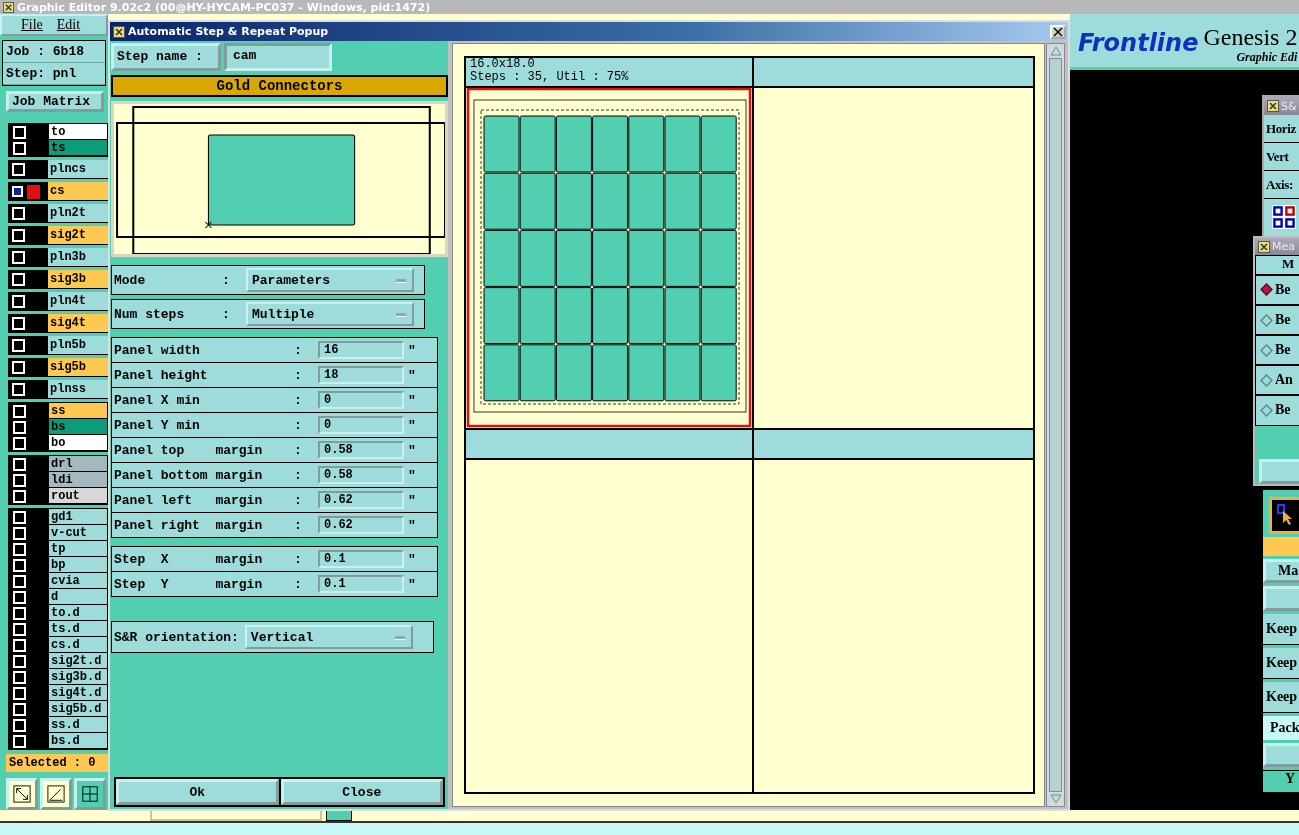  I want to click on input-field: 18, so click(361, 375).